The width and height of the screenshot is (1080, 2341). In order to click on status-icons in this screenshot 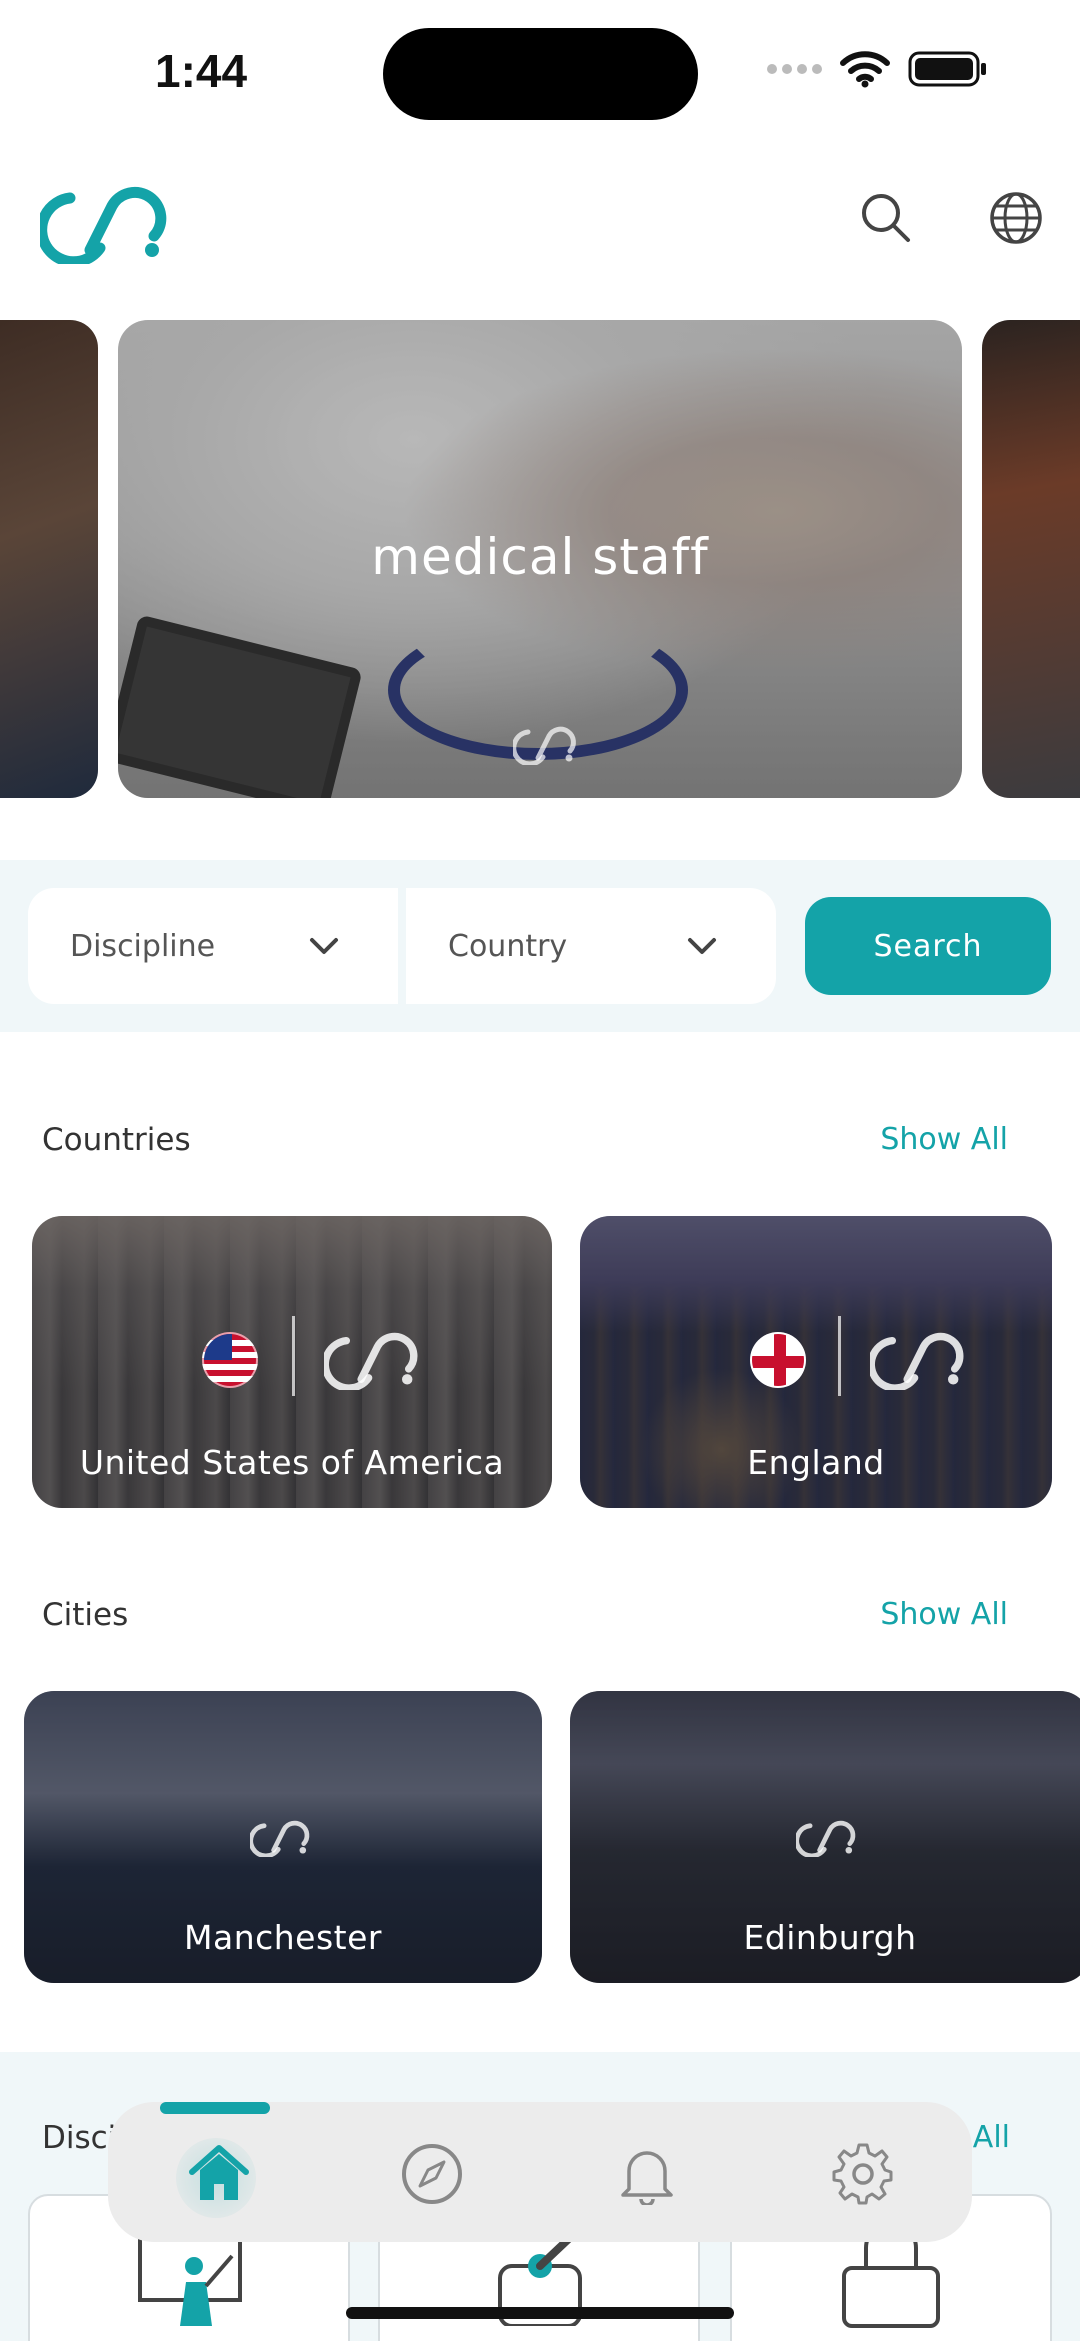, I will do `click(877, 69)`.